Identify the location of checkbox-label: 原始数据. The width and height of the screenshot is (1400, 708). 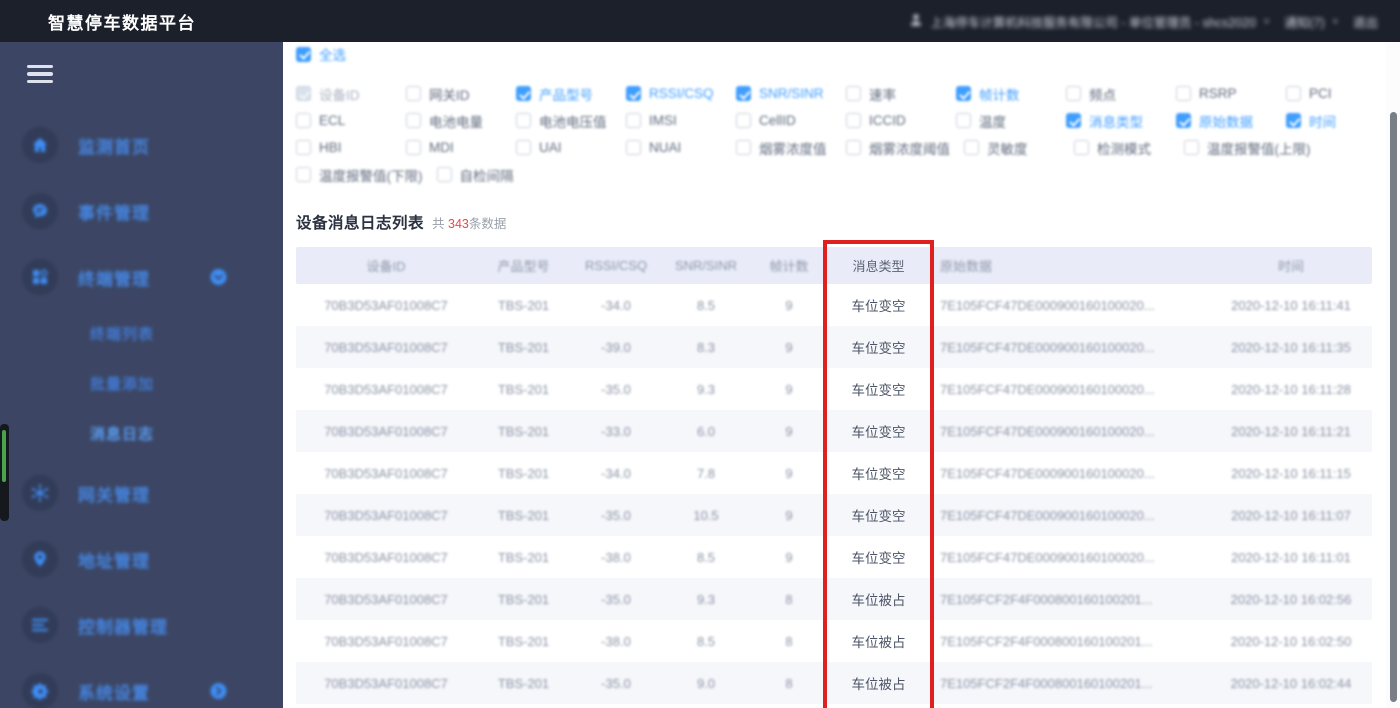
(1226, 122).